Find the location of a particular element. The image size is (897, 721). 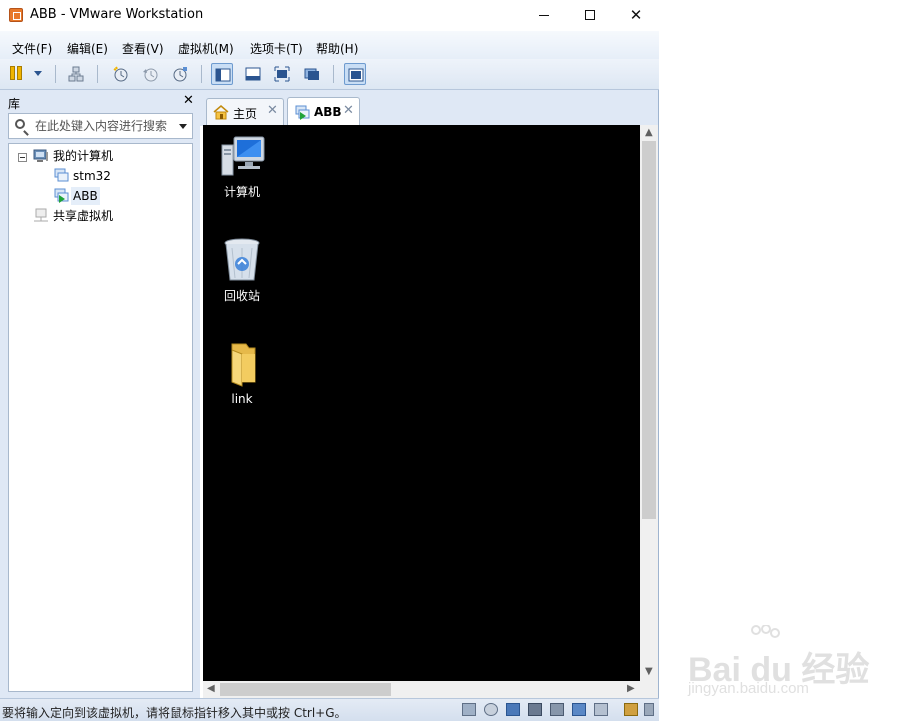

menu-bar: 文件(F) 编辑(E) 查看(V) 虚拟机(M) 选项卡(T) 帮助(H) is located at coordinates (329, 45).